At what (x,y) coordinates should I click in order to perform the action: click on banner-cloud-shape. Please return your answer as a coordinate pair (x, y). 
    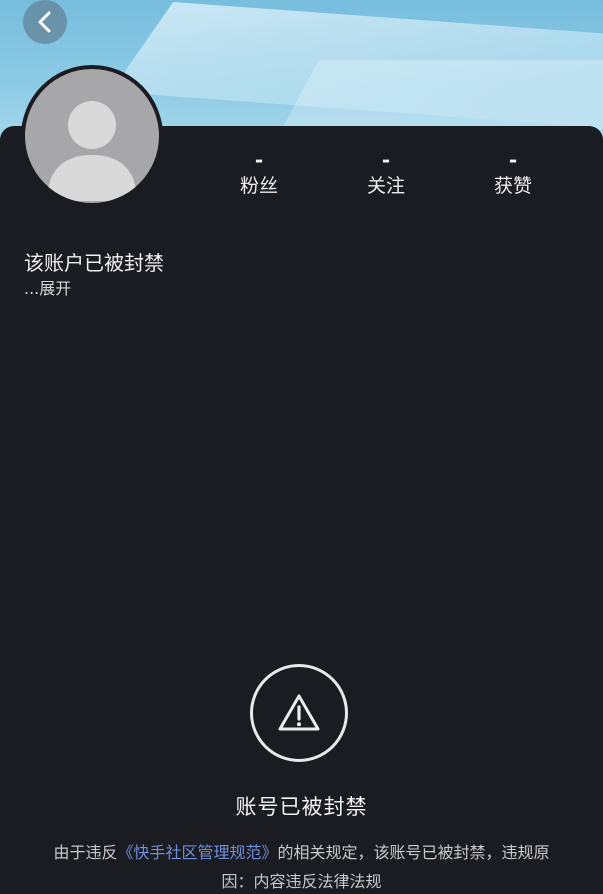
    Looking at the image, I should click on (442, 95).